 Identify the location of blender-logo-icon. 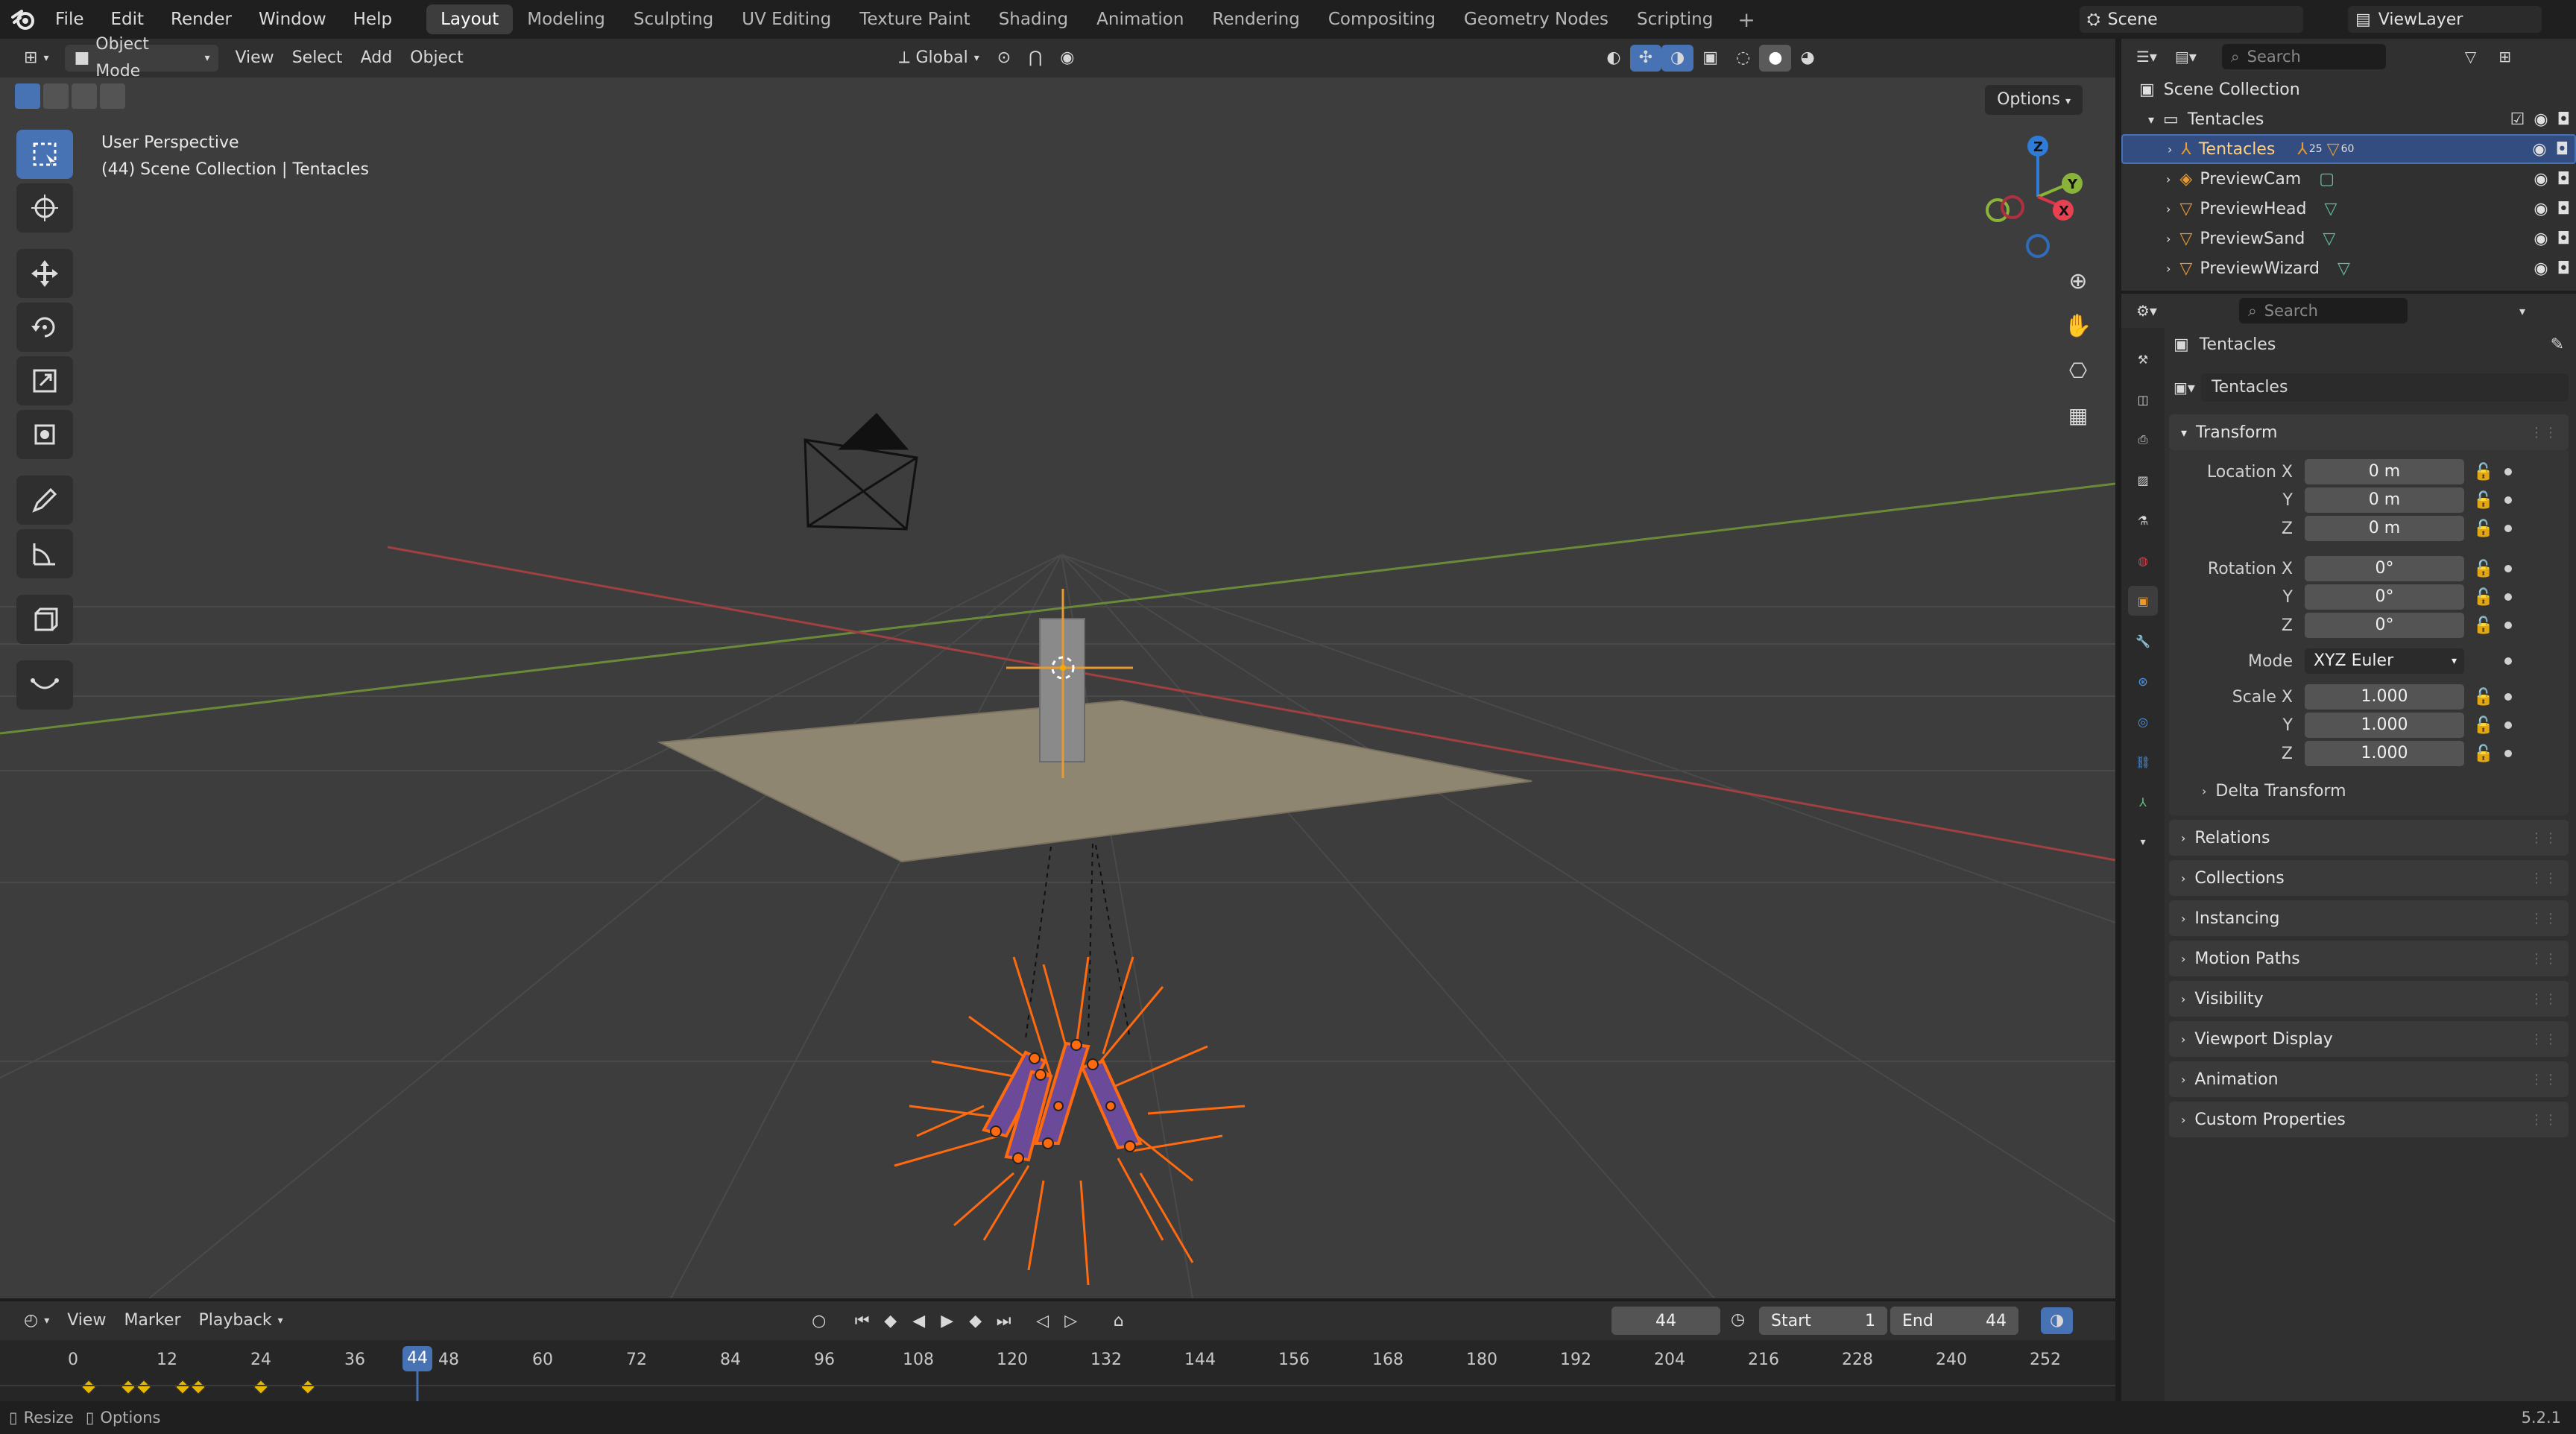
(23, 19).